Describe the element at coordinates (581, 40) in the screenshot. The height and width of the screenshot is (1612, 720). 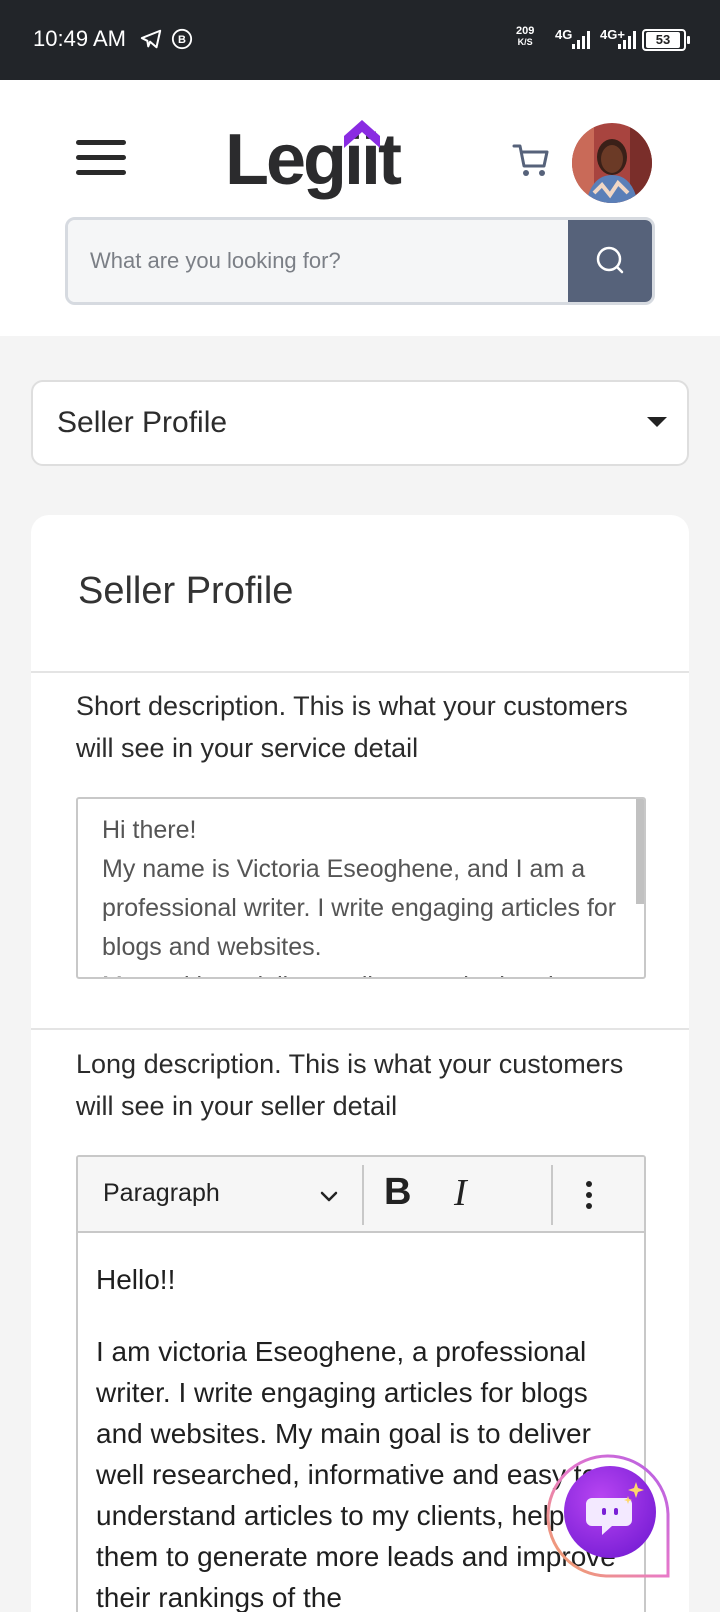
I see `signal-icon` at that location.